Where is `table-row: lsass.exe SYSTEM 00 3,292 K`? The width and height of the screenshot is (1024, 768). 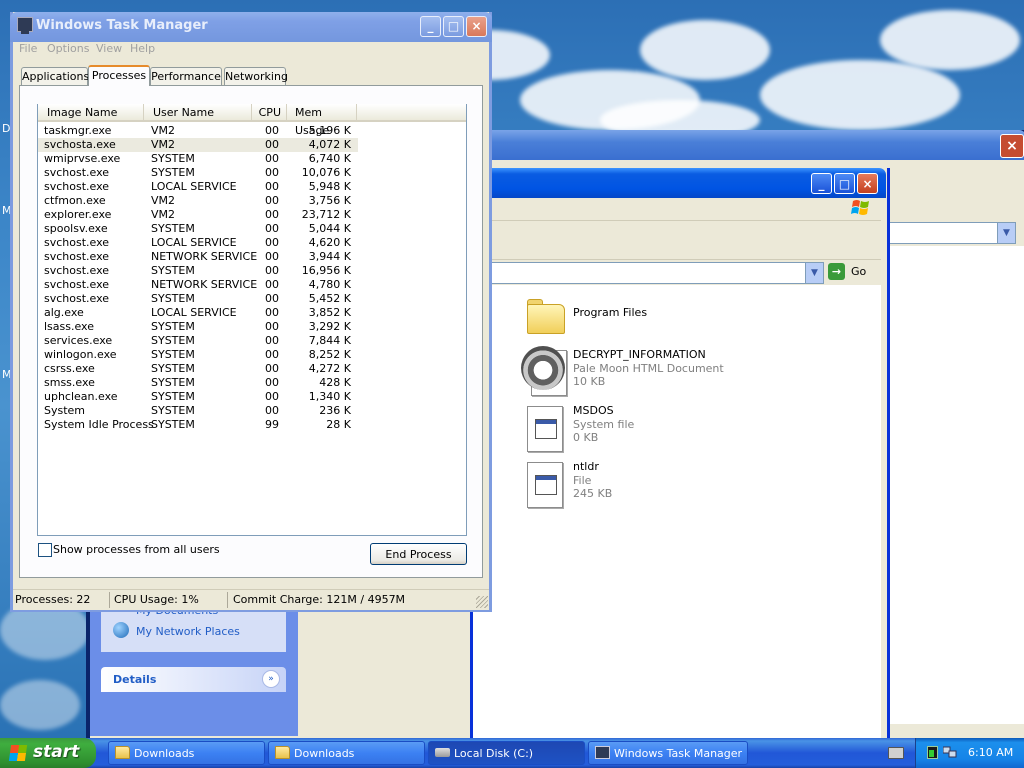 table-row: lsass.exe SYSTEM 00 3,292 K is located at coordinates (198, 327).